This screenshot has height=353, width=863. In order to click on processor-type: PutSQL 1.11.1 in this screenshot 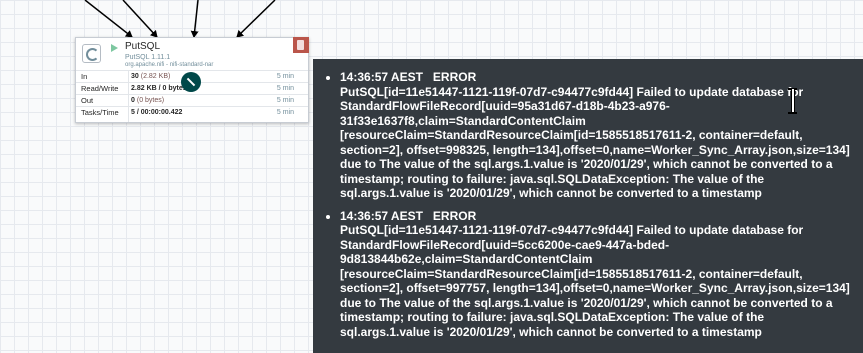, I will do `click(148, 57)`.